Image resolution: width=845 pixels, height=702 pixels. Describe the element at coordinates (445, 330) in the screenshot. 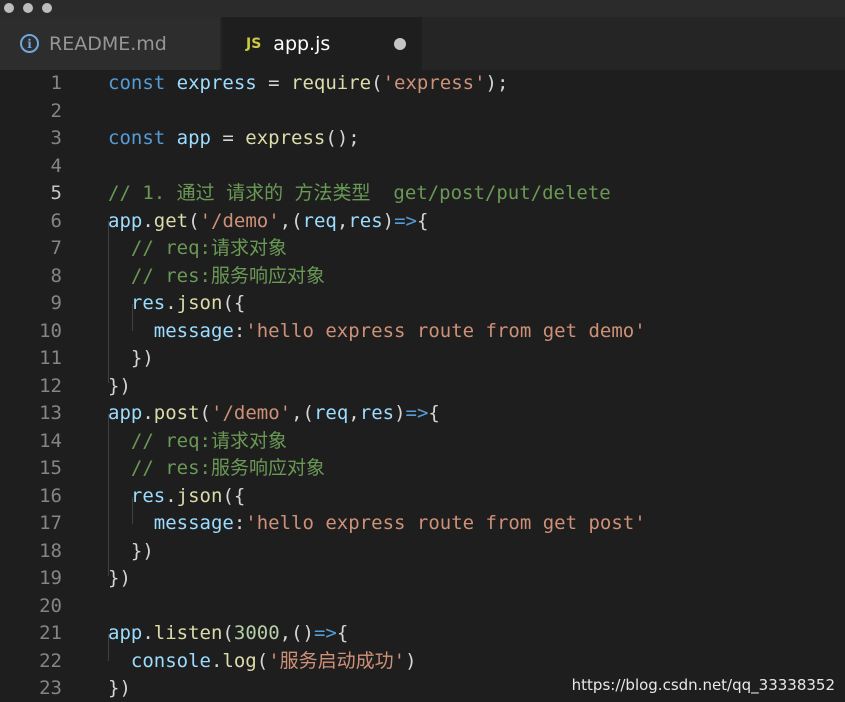

I see `code-token: 'hello express route from get demo'` at that location.